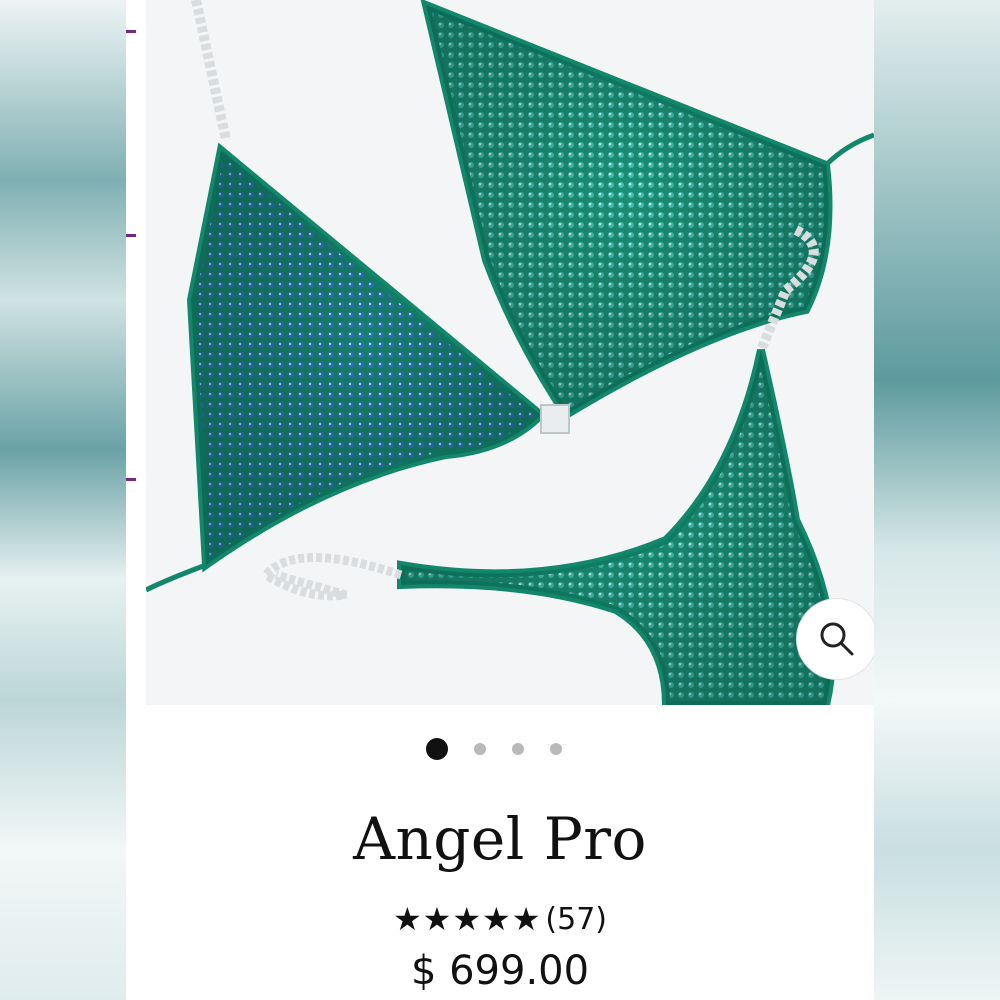 This screenshot has width=1000, height=1000. Describe the element at coordinates (211, 71) in the screenshot. I see `left-chain` at that location.